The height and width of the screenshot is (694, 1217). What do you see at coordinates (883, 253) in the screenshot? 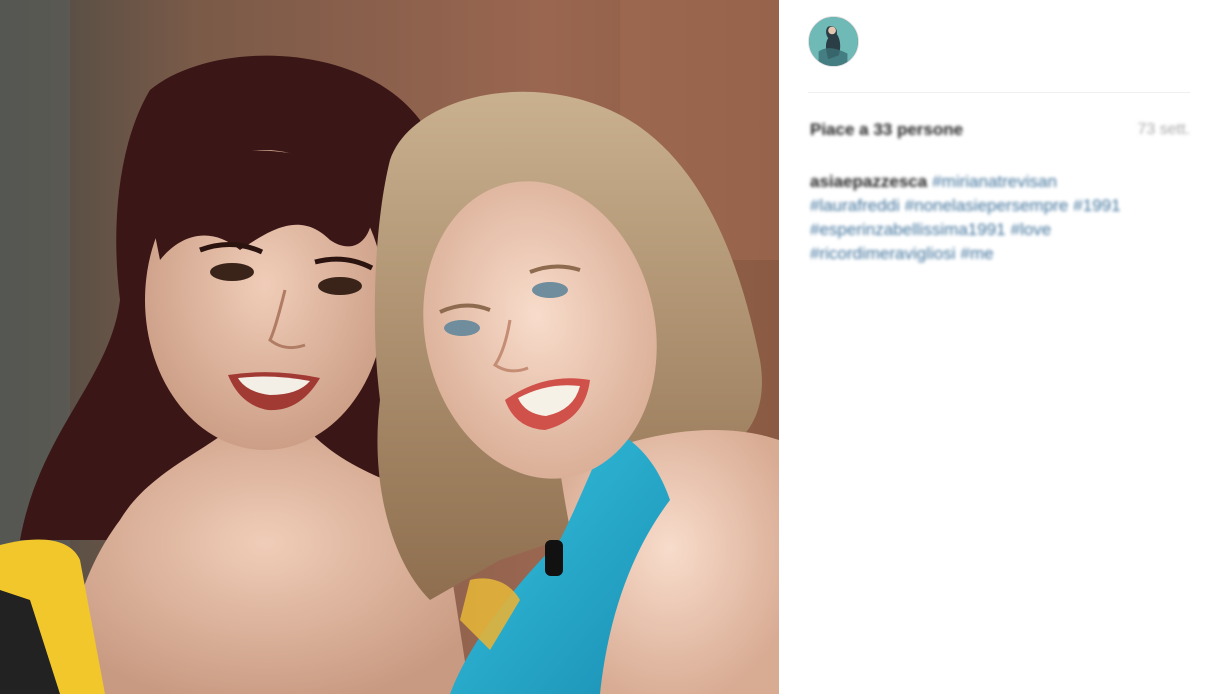
I see `hashtag: #ricordimeravigliosi` at bounding box center [883, 253].